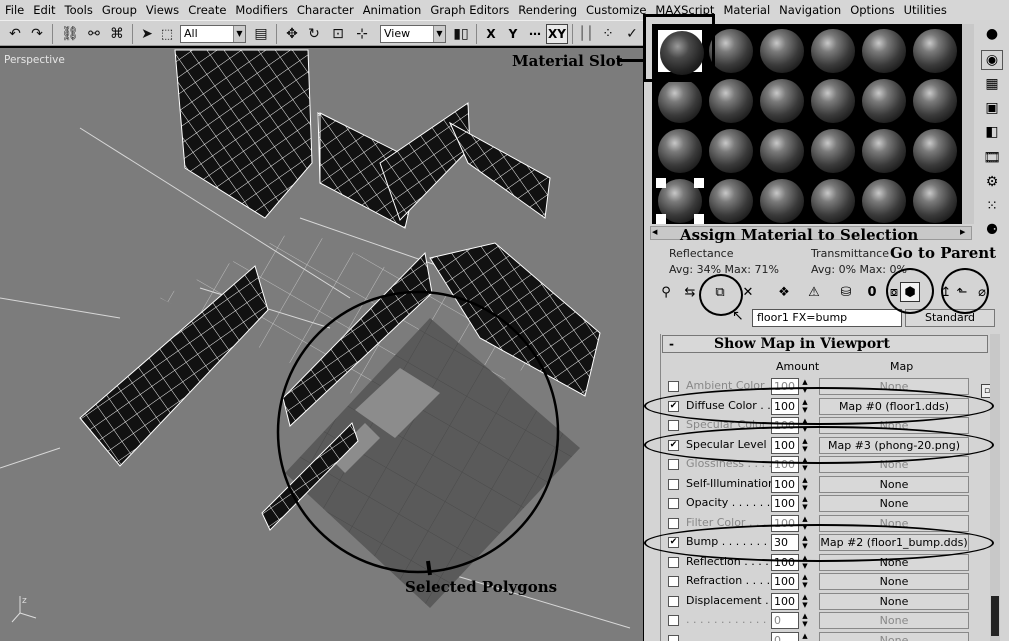  I want to click on menu-graph-editors: Graph Editors, so click(471, 10).